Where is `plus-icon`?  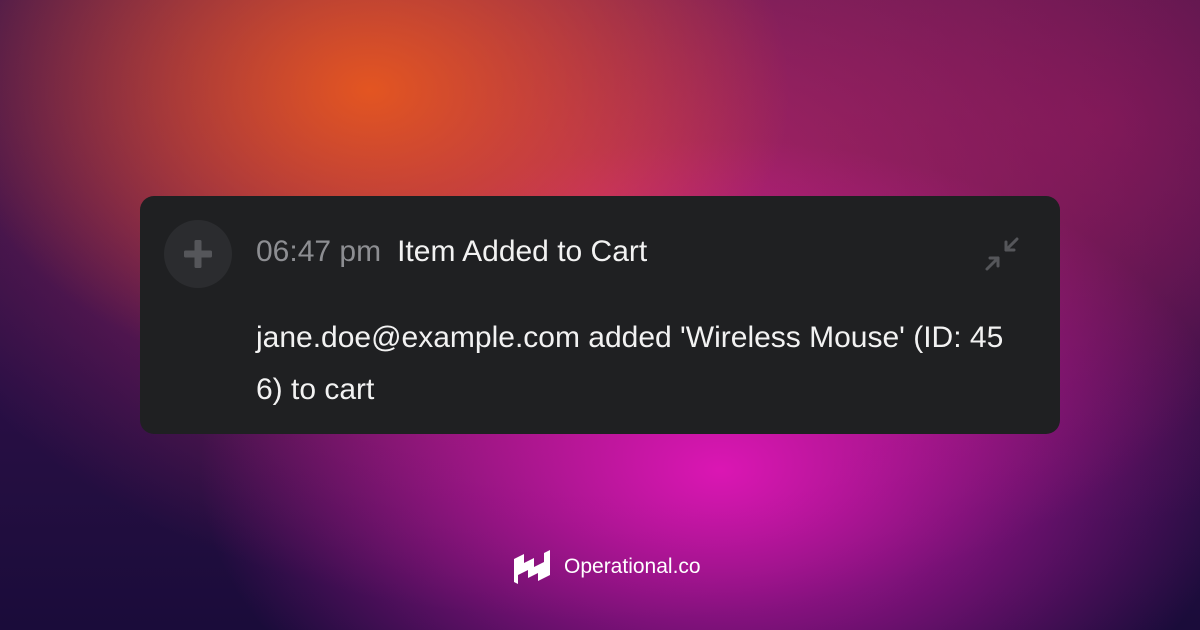 plus-icon is located at coordinates (198, 254).